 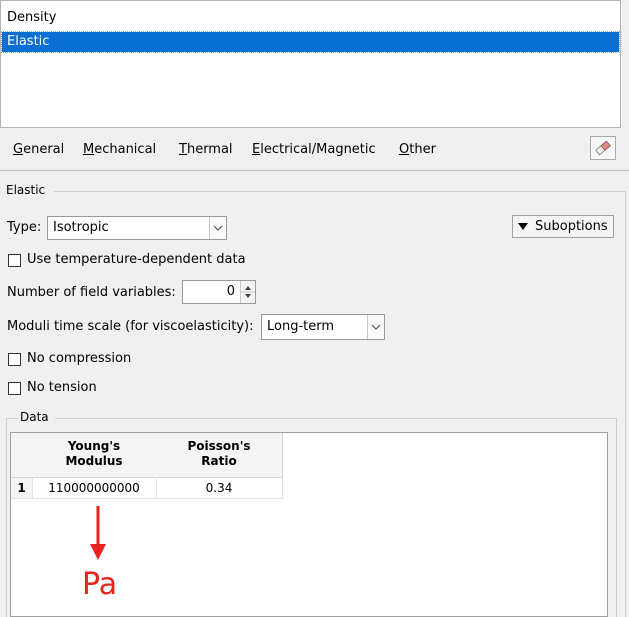 What do you see at coordinates (22, 455) in the screenshot?
I see `table-corner-header` at bounding box center [22, 455].